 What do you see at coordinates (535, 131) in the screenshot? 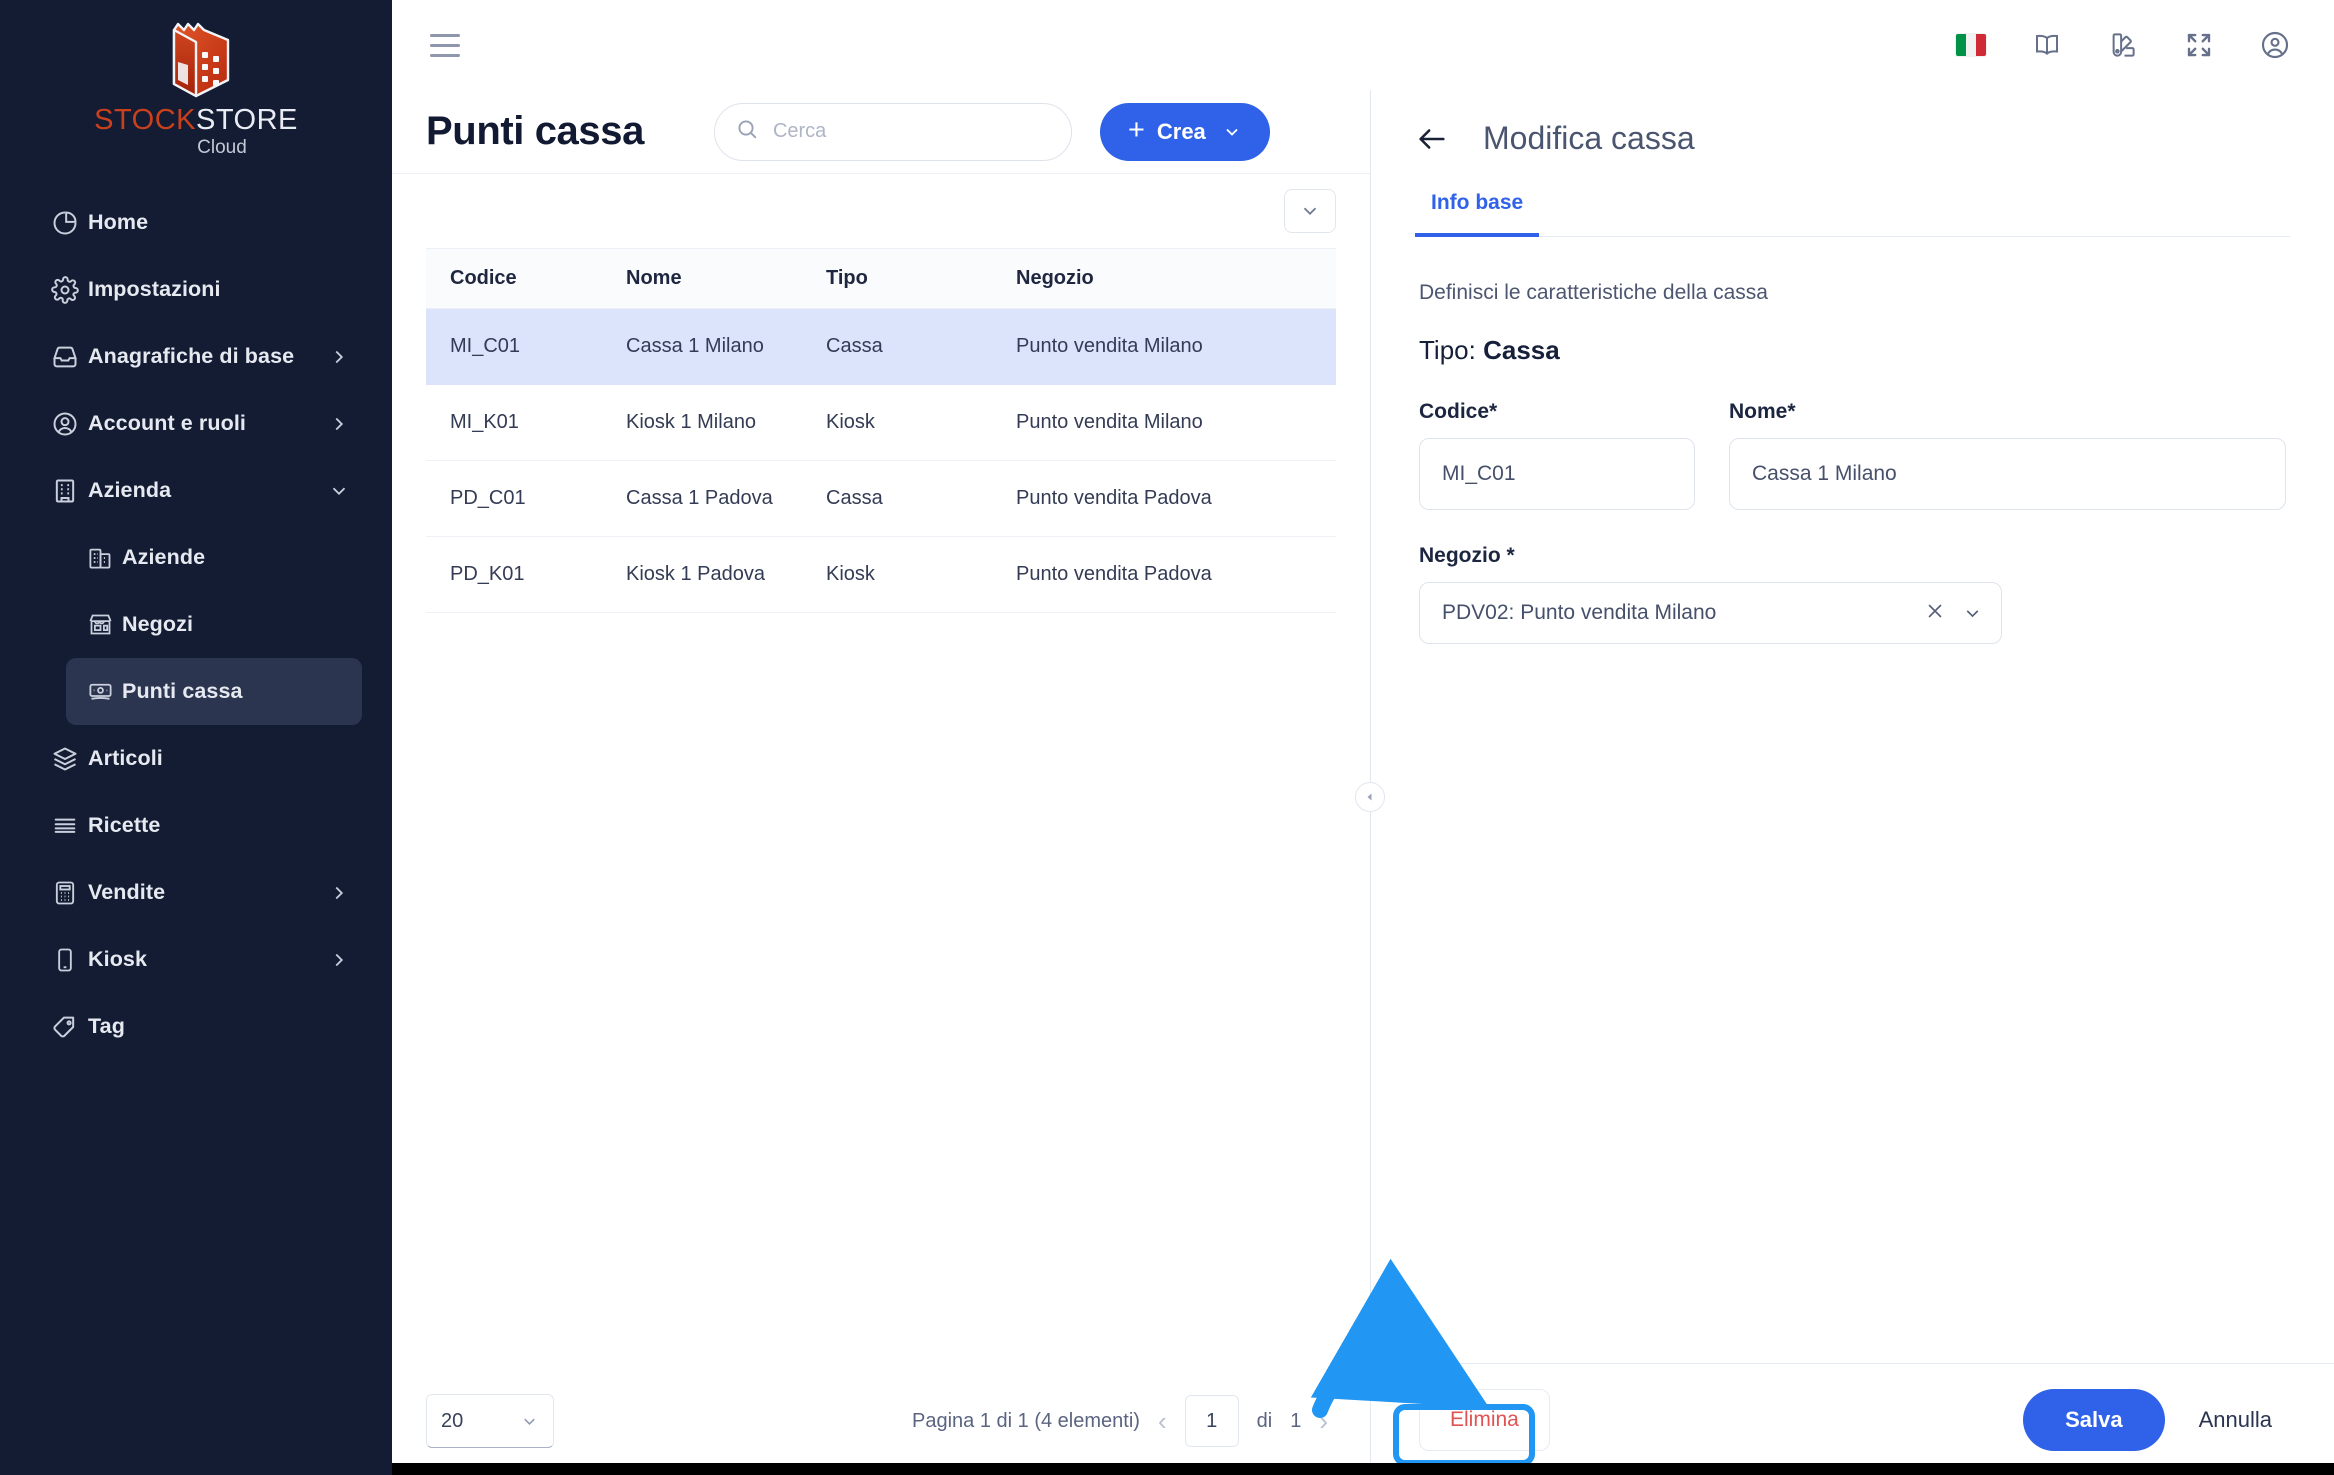
I see `page-title: Punti cassa` at bounding box center [535, 131].